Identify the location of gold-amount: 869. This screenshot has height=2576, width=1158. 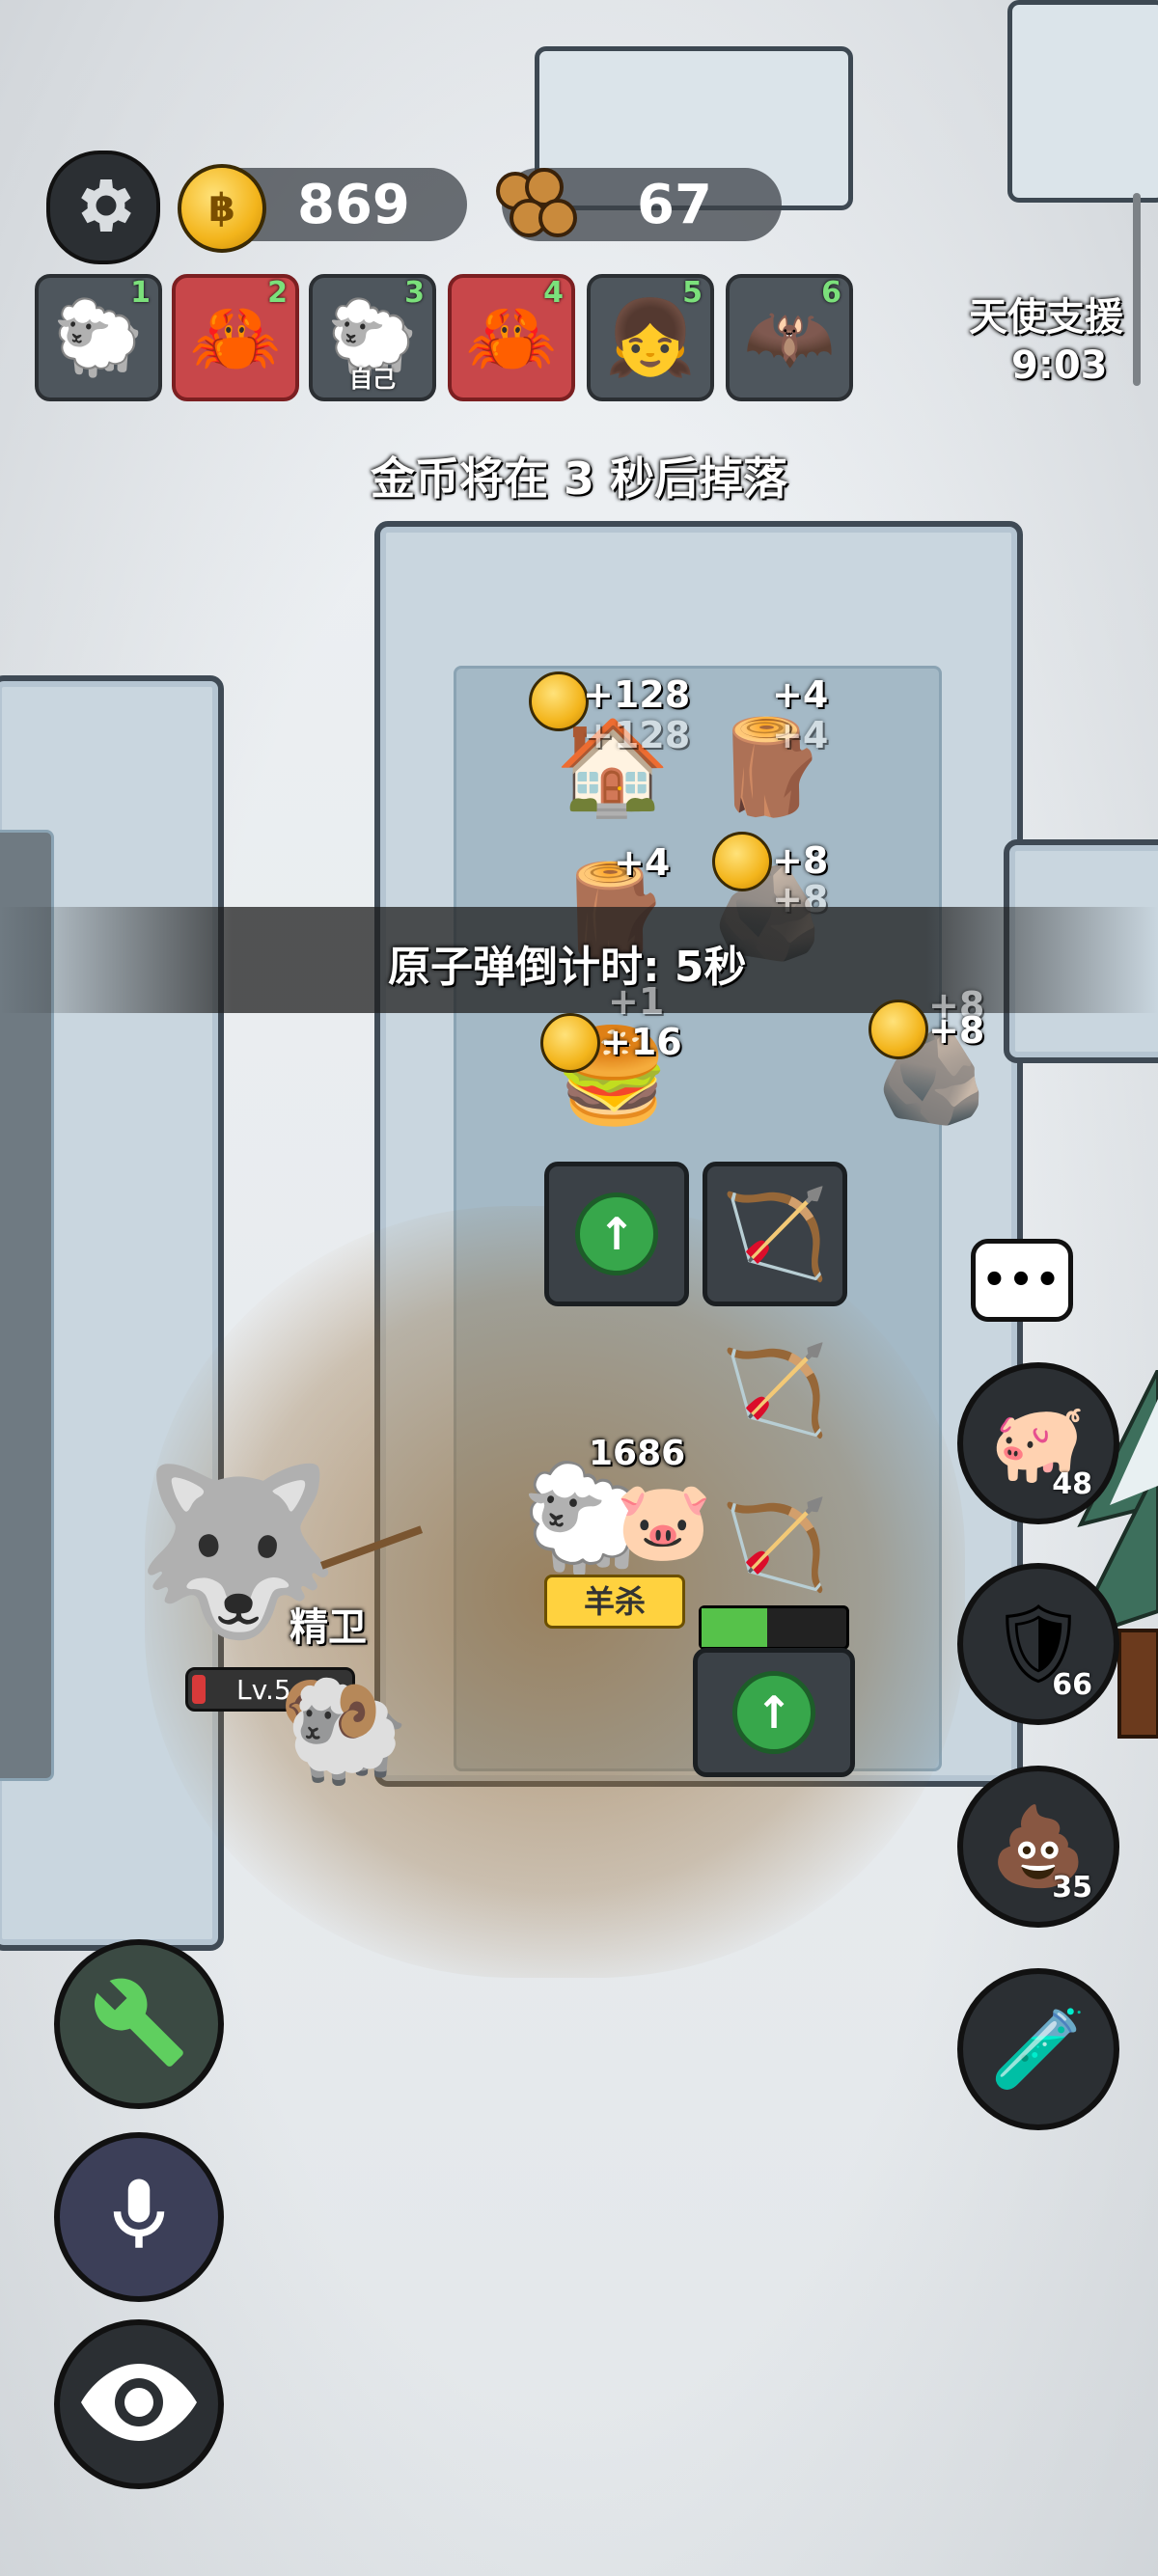
(353, 204).